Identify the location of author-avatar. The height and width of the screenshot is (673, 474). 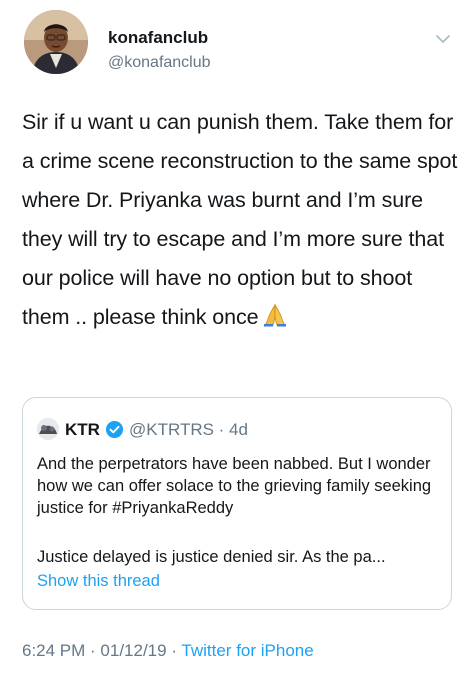
(56, 42).